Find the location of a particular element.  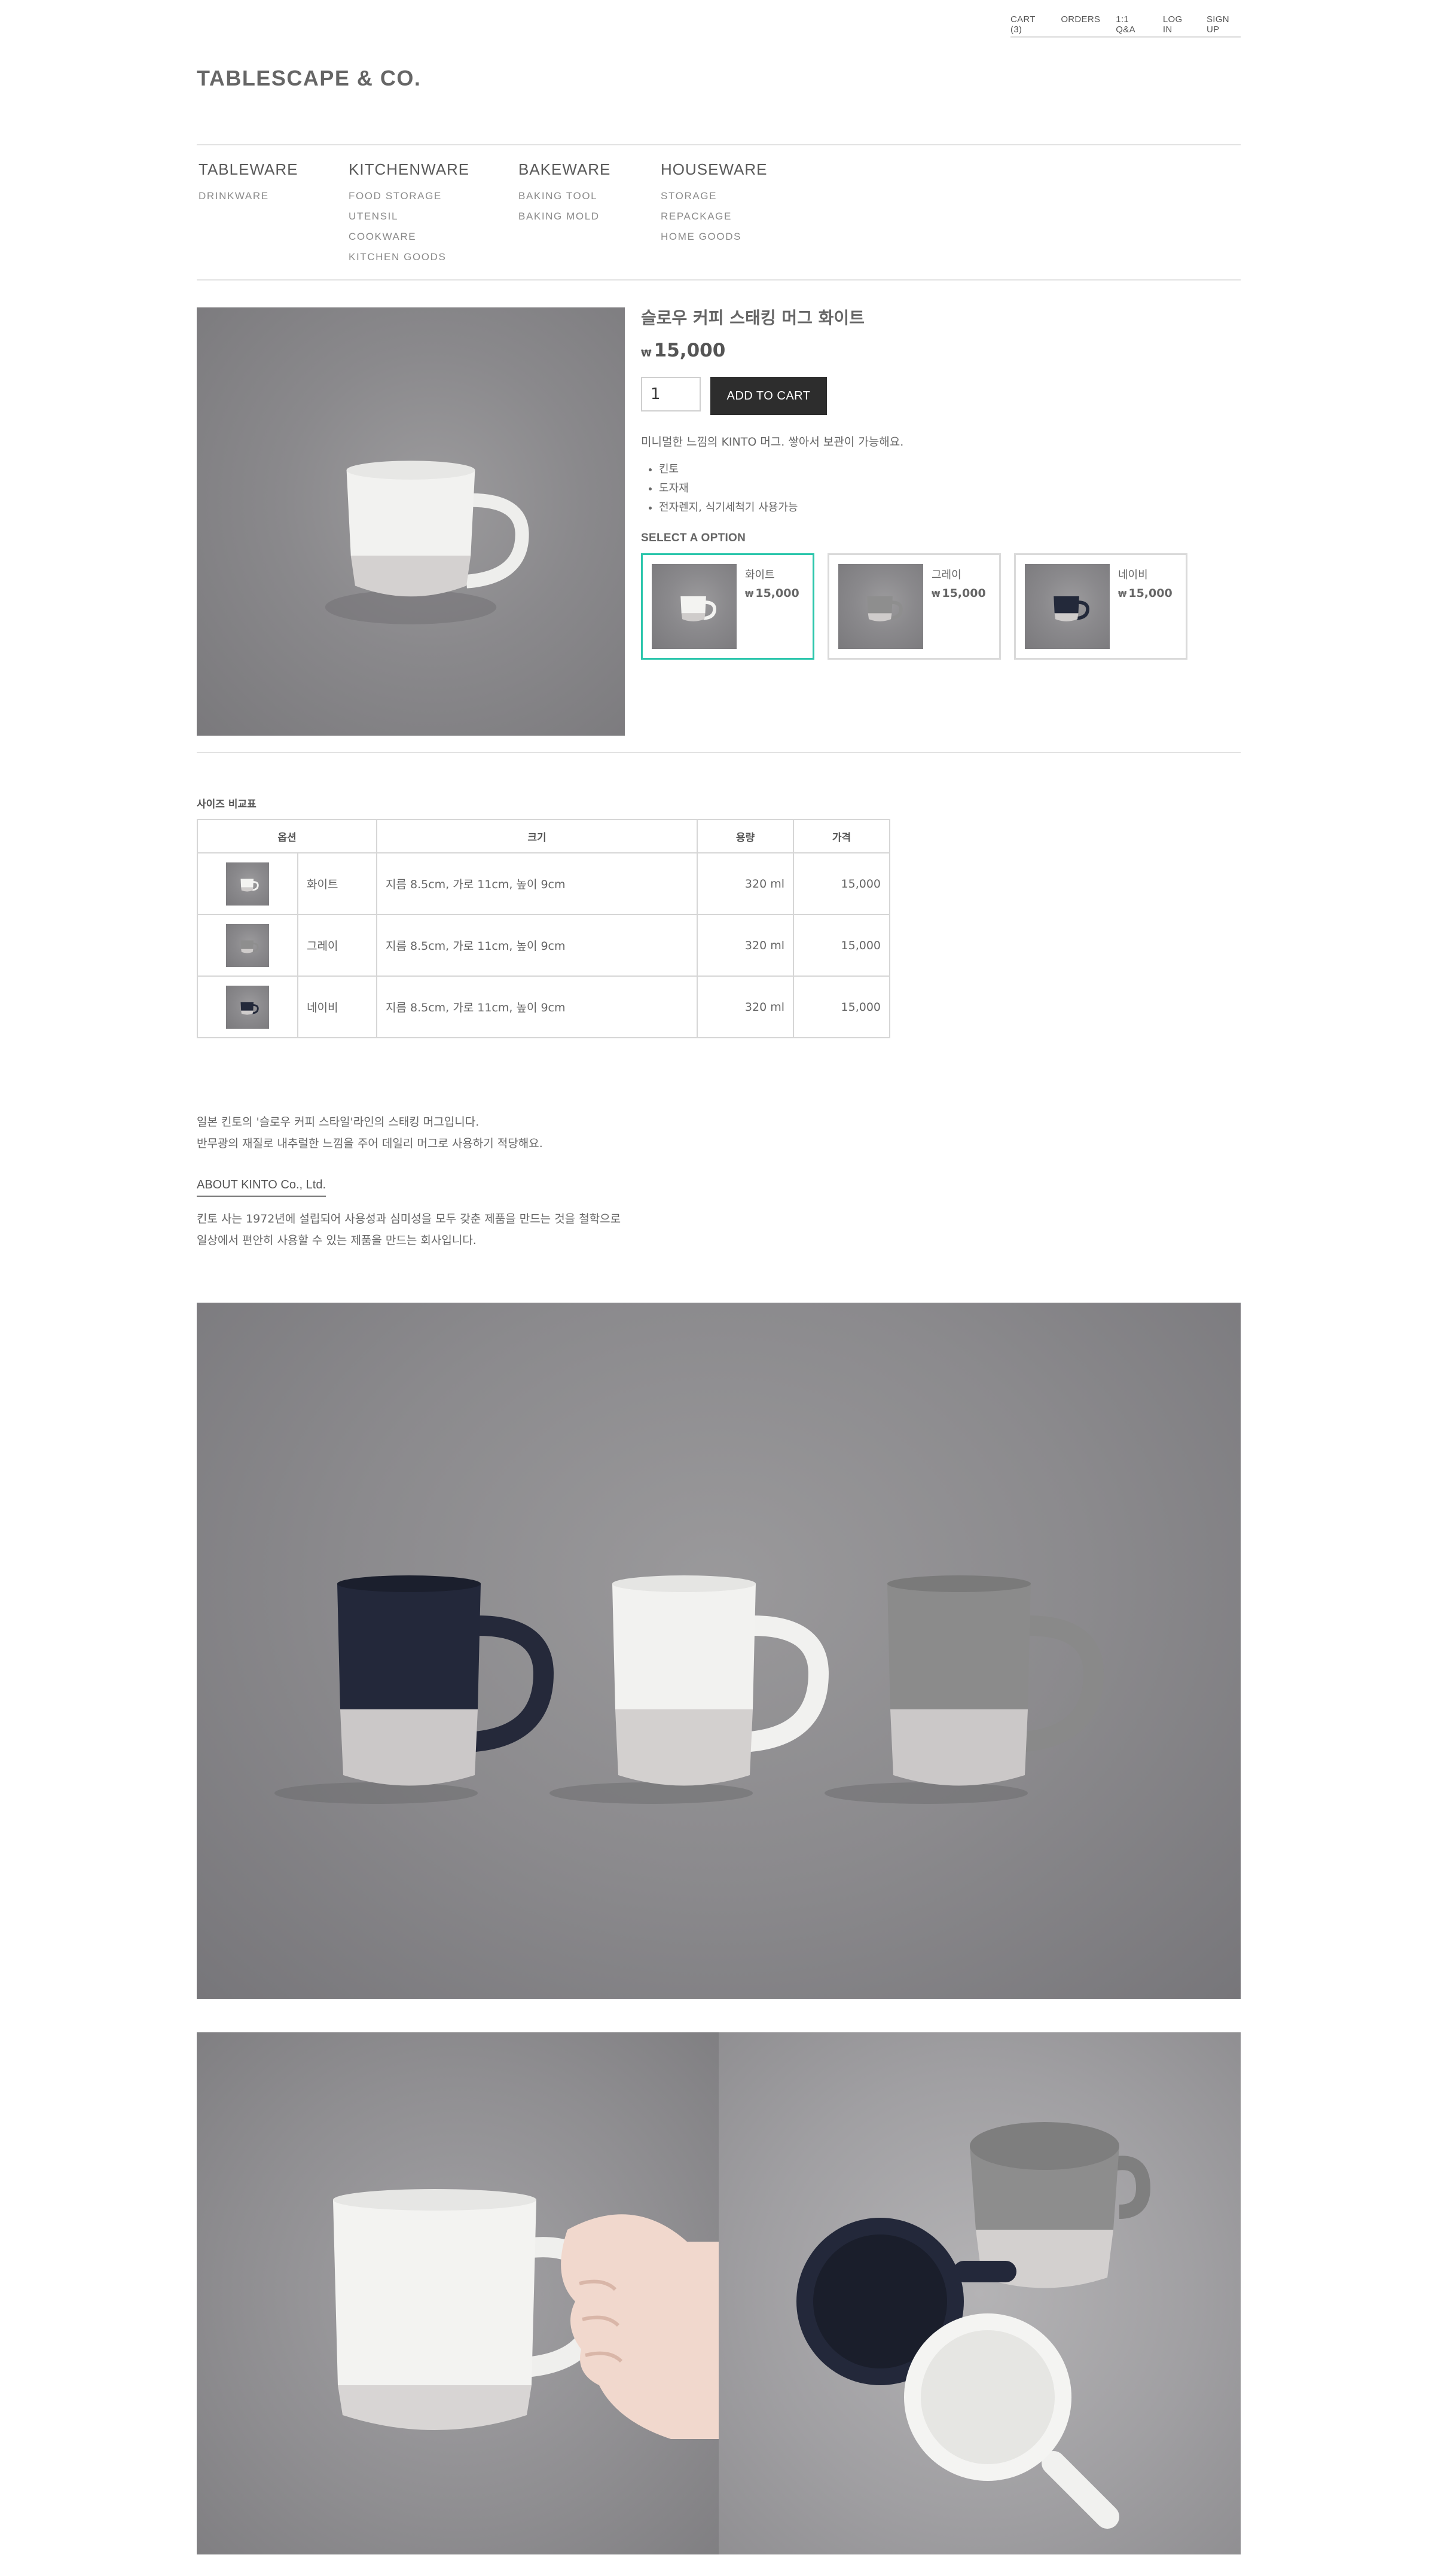

feature-item: 도자재 is located at coordinates (949, 489).